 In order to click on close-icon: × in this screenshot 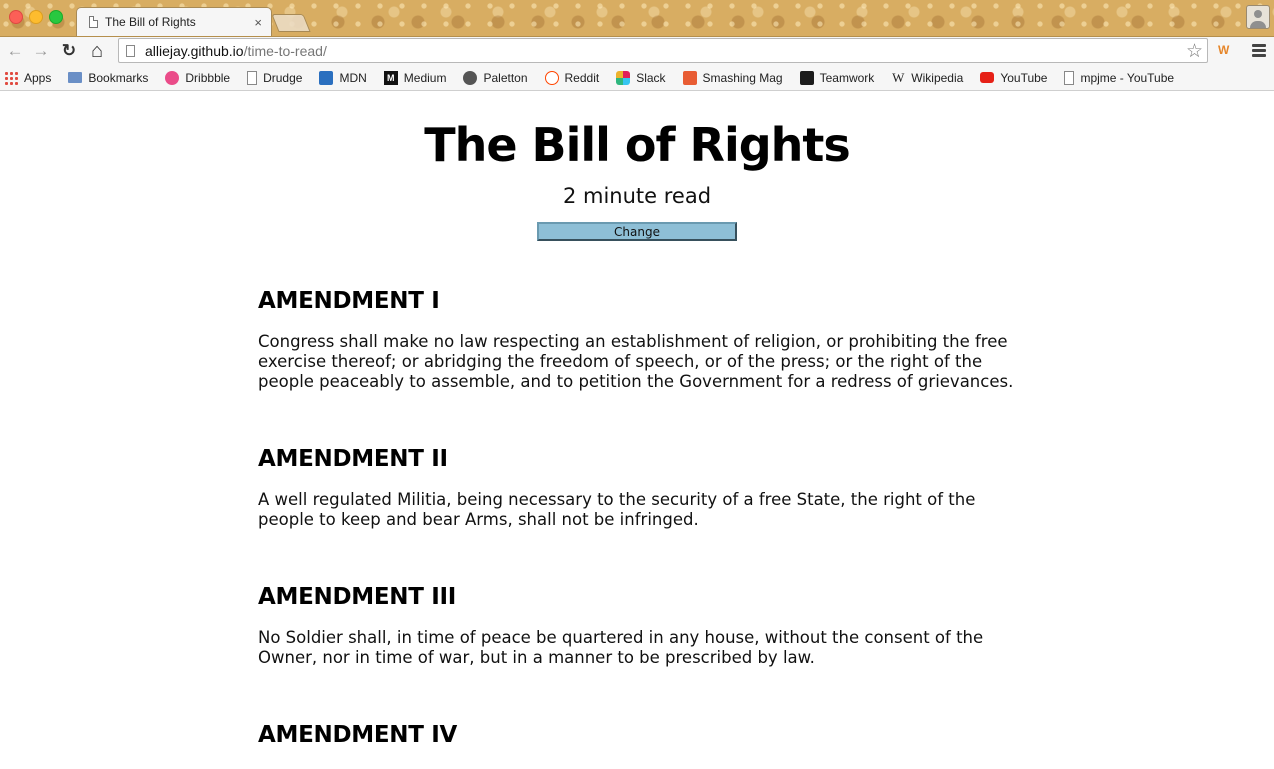, I will do `click(258, 22)`.